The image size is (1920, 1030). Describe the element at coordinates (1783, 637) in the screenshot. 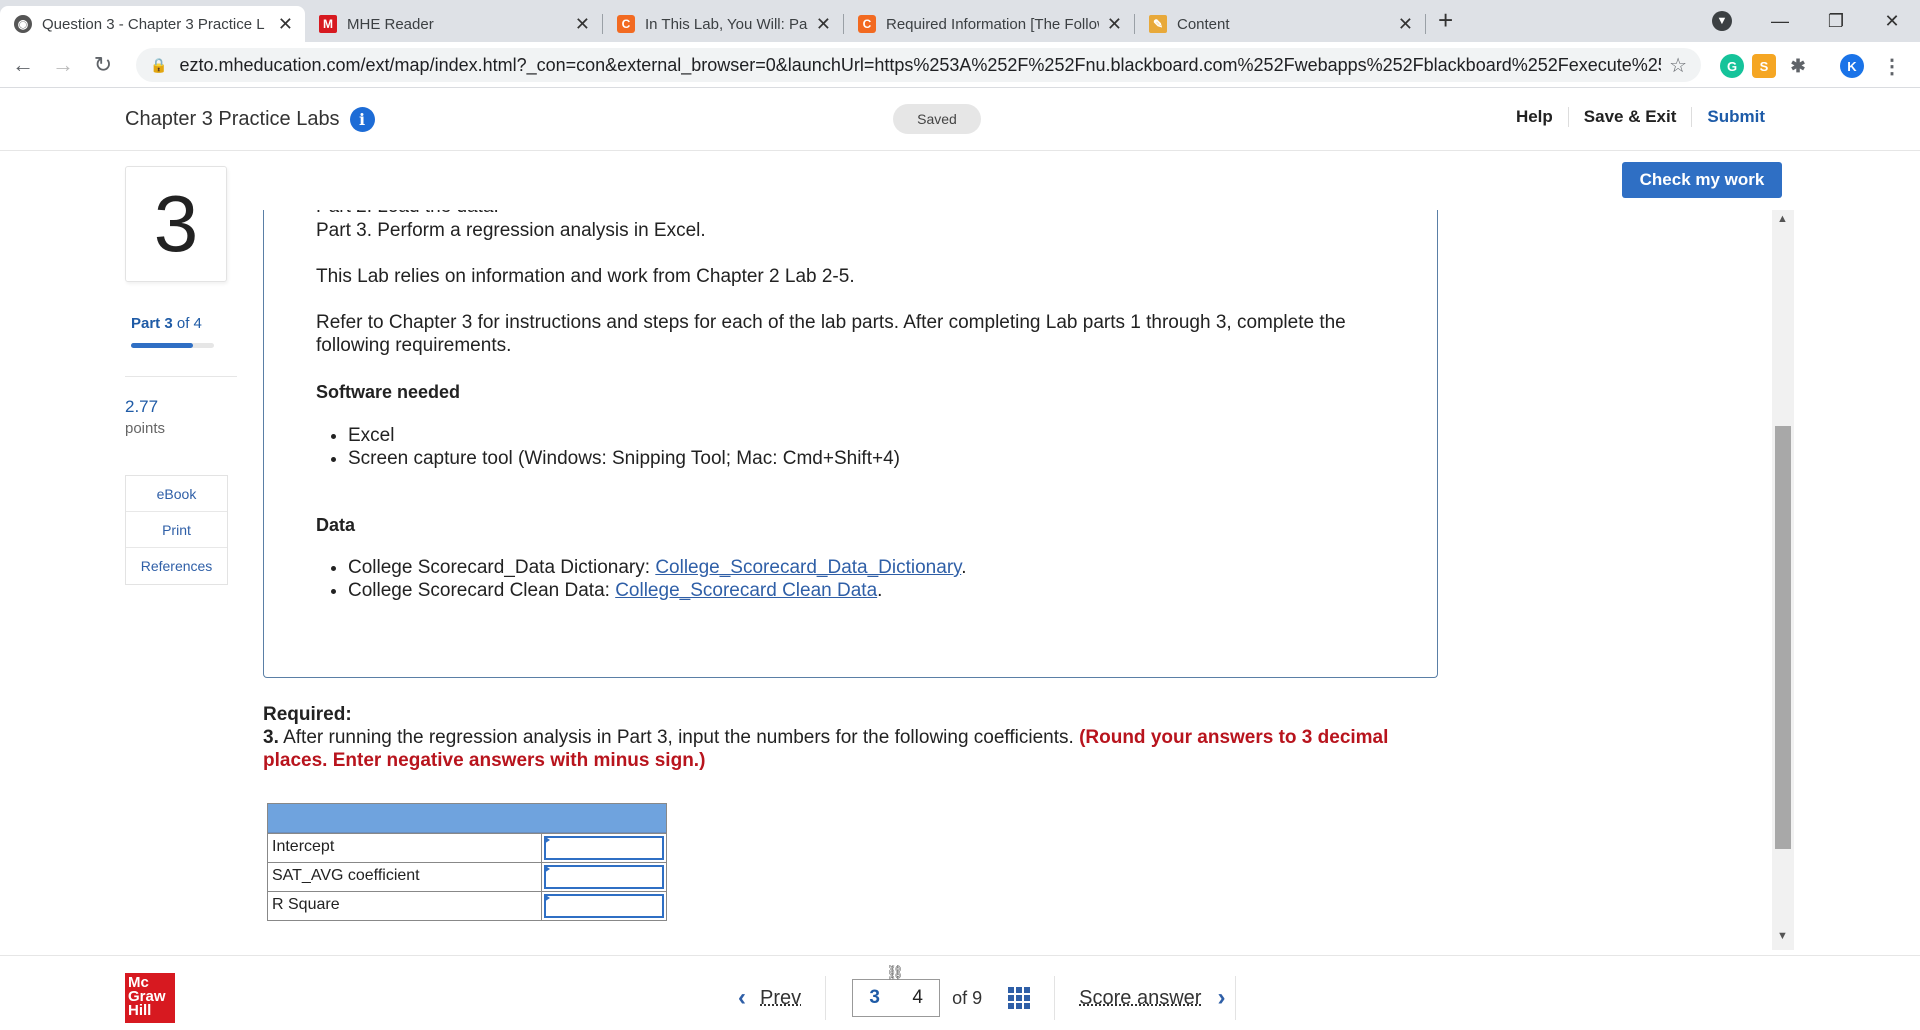

I see `scrollbar-thumb` at that location.